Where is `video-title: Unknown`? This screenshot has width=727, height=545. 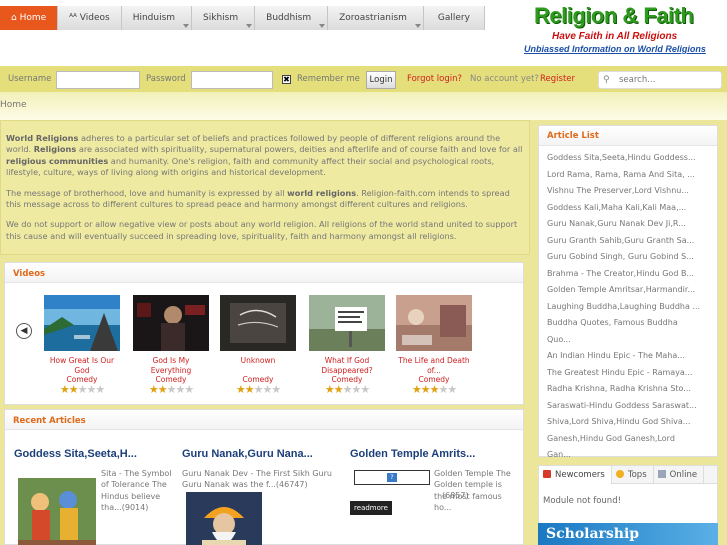 video-title: Unknown is located at coordinates (258, 365).